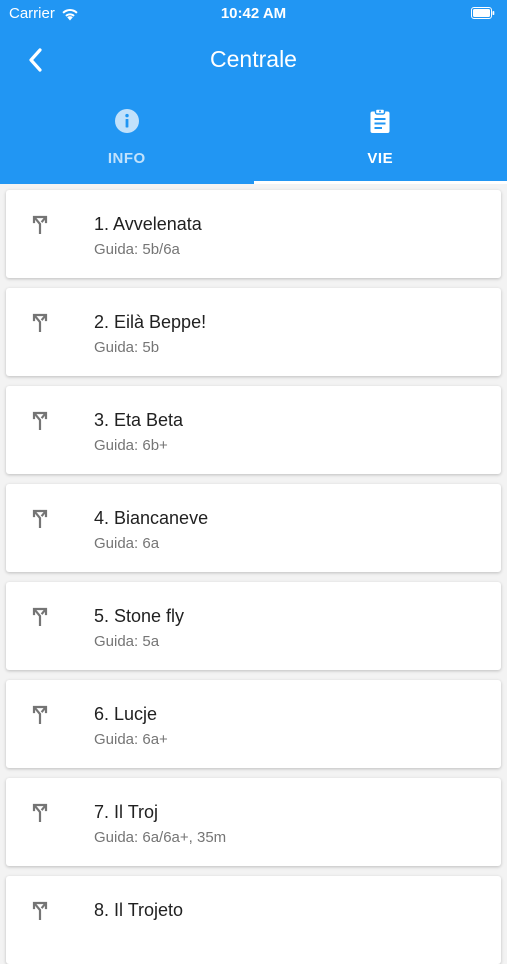 The image size is (507, 964). I want to click on info-icon, so click(127, 121).